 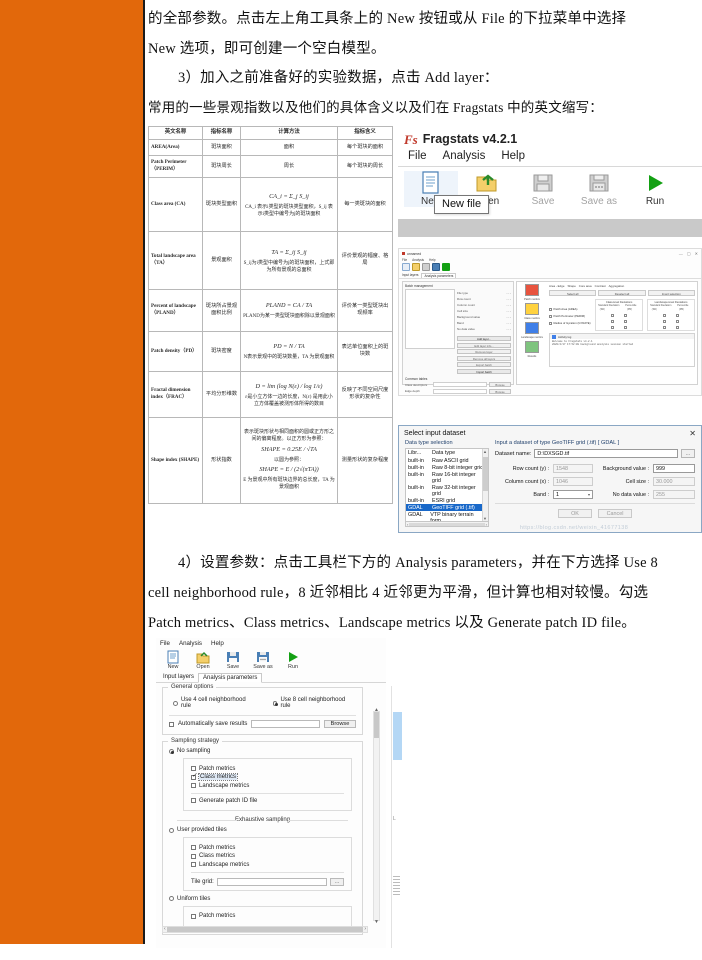 I want to click on class-metrics-row: Class metrics, so click(x=267, y=777).